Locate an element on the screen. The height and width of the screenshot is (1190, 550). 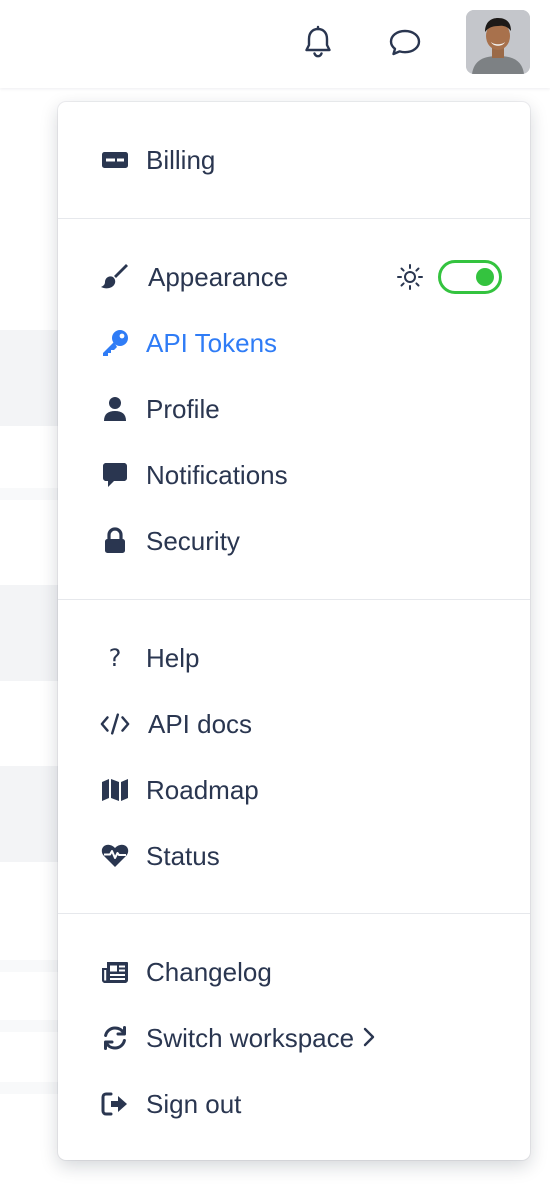
map-icon is located at coordinates (115, 790).